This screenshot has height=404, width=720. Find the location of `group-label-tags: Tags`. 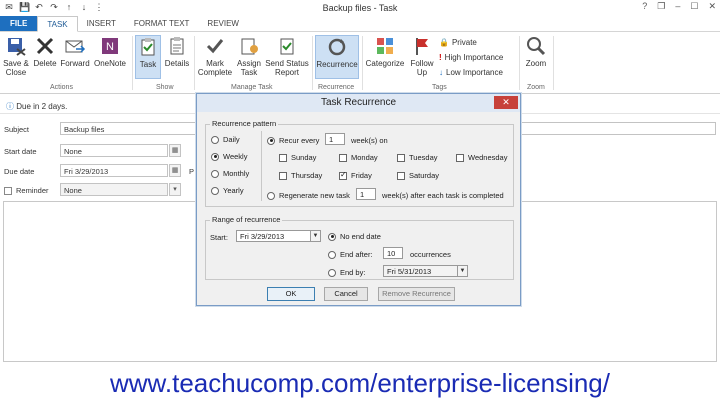

group-label-tags: Tags is located at coordinates (439, 87).